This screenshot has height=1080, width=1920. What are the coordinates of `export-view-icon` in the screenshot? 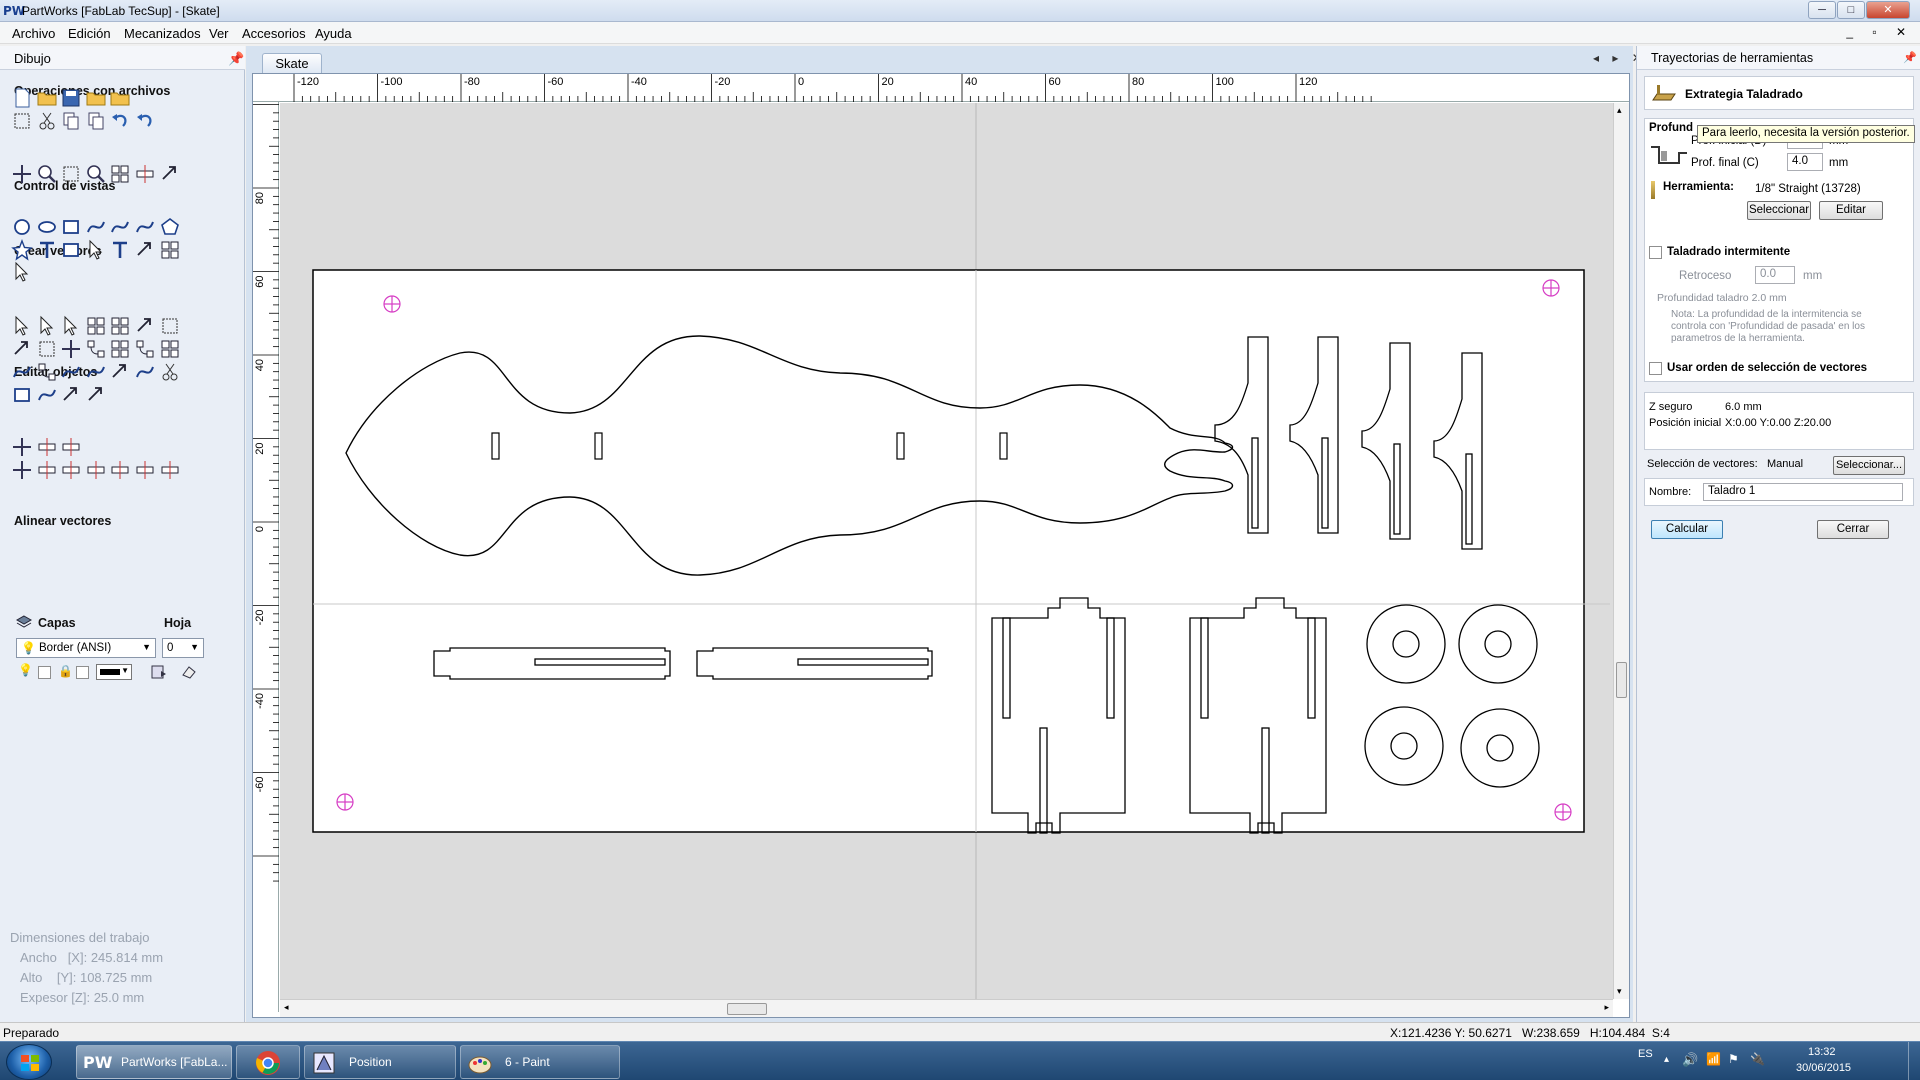 It's located at (170, 174).